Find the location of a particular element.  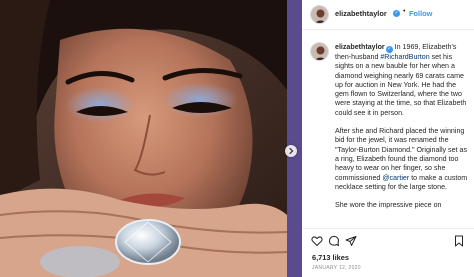

carousel-next-button is located at coordinates (291, 151).